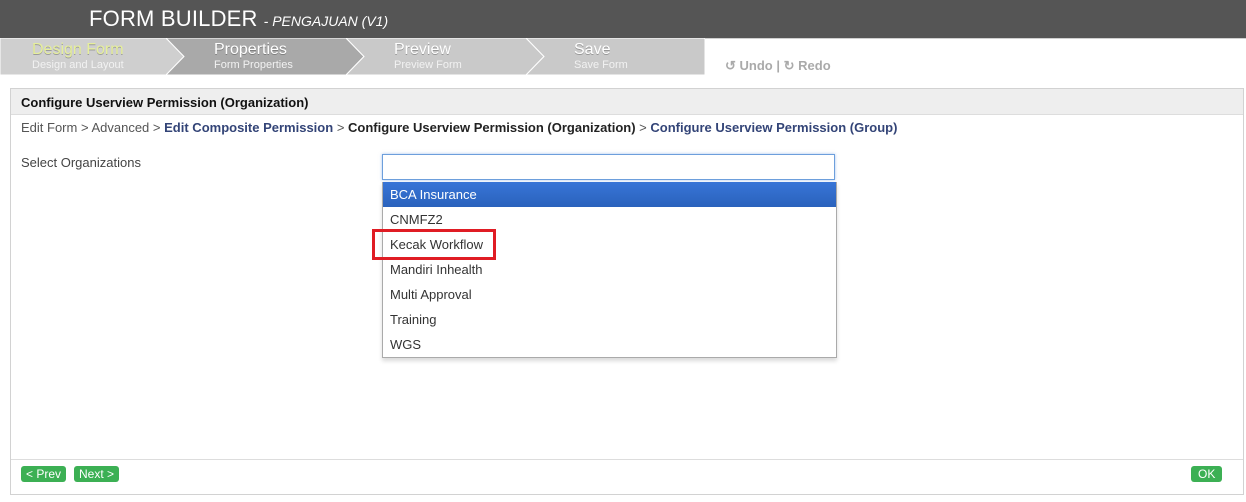 The image size is (1246, 502). Describe the element at coordinates (601, 65) in the screenshot. I see `step-save-sub: Save Form` at that location.